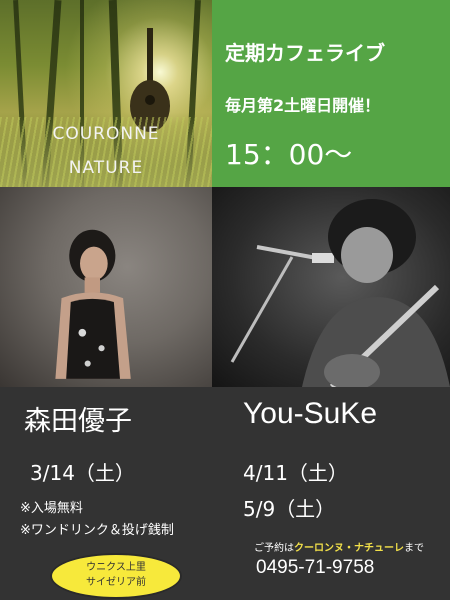 The image size is (450, 600). Describe the element at coordinates (106, 168) in the screenshot. I see `brand-line-2: NATURE` at that location.